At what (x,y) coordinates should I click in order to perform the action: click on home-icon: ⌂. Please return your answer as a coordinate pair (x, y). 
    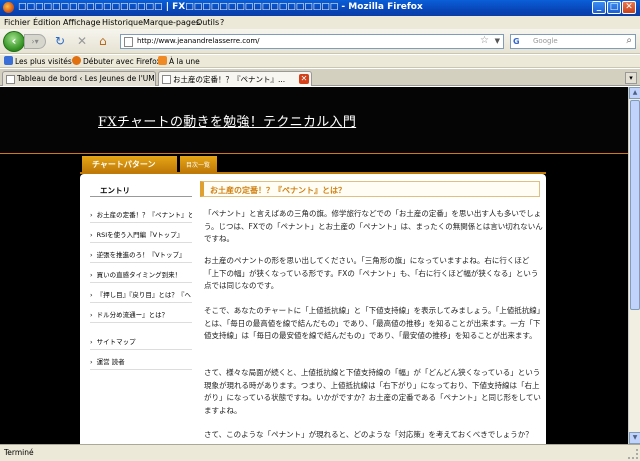
    Looking at the image, I should click on (103, 41).